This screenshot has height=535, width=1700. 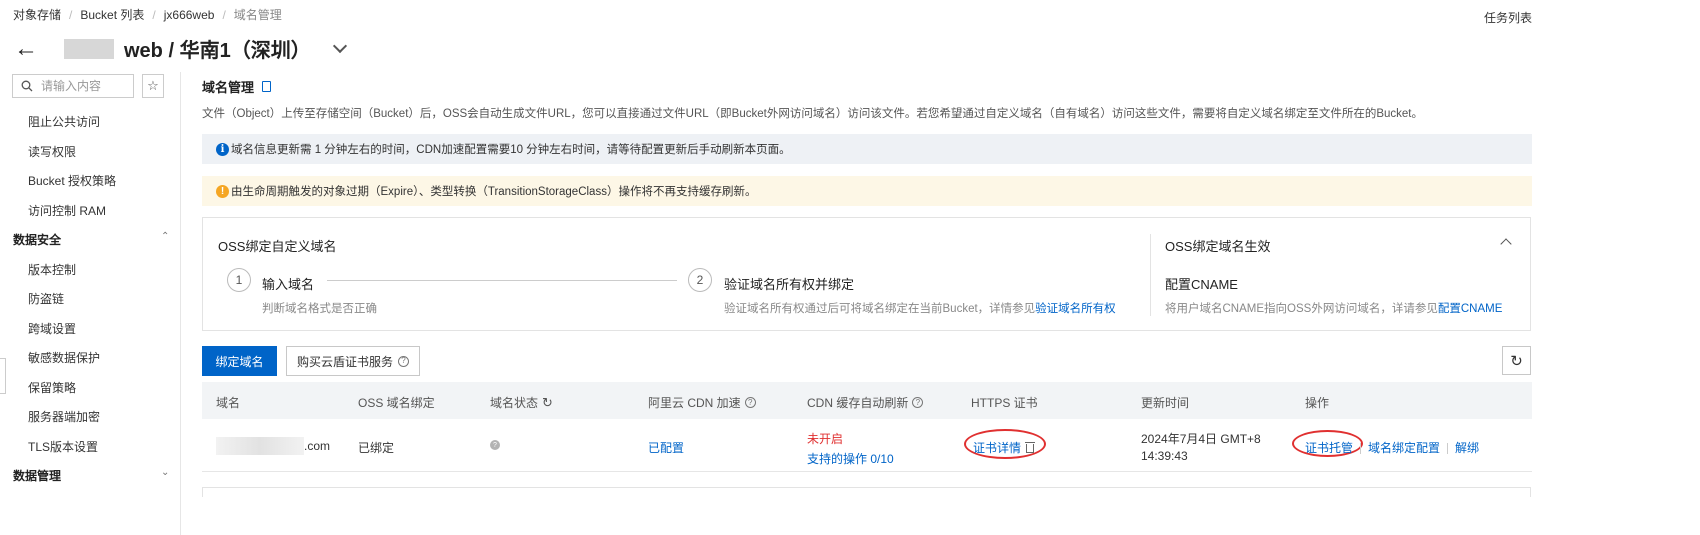 I want to click on breadcrumb: 对象存储 / Bucket 列表 / jx666web / 域名管理, so click(x=147, y=14).